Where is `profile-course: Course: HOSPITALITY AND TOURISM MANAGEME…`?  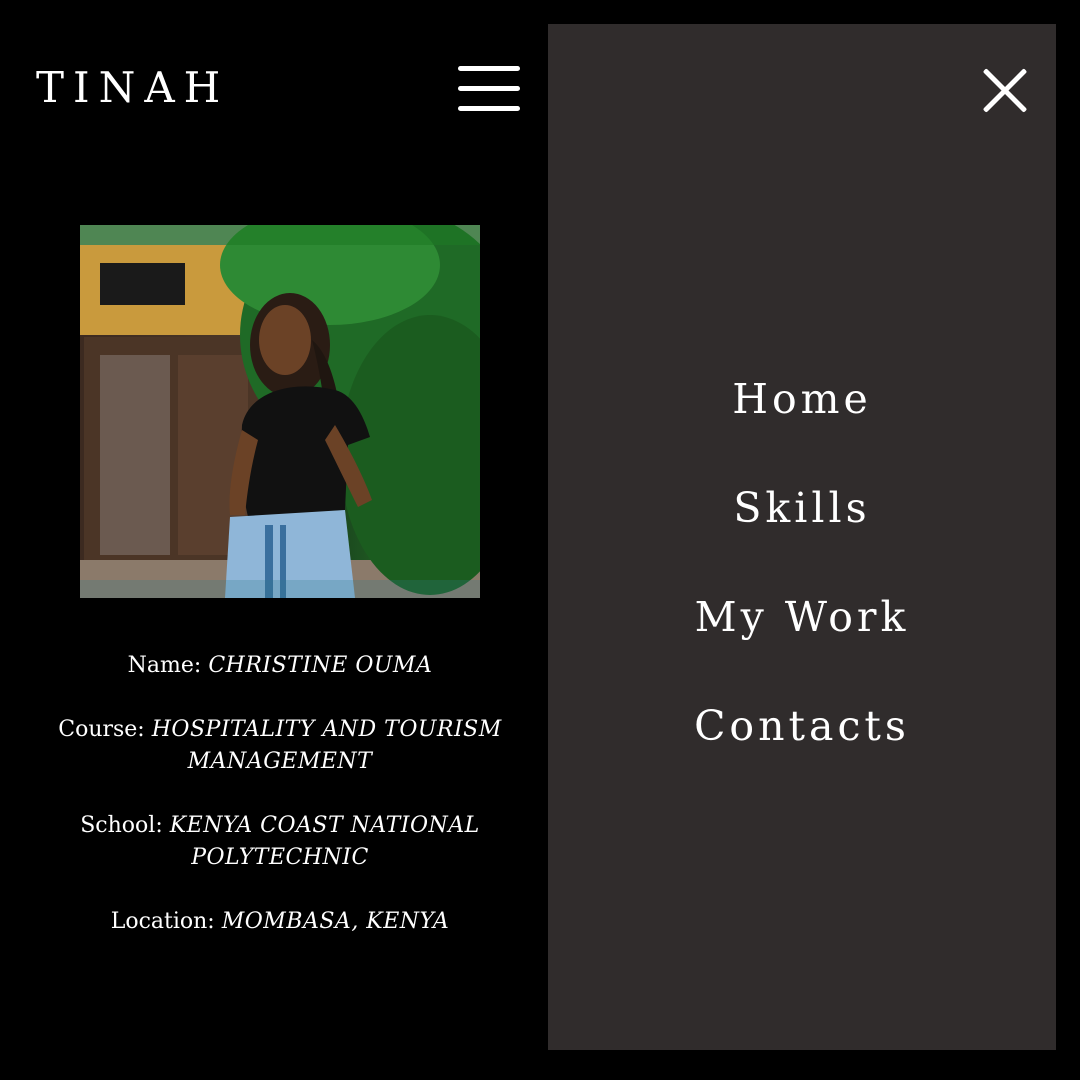 profile-course: Course: HOSPITALITY AND TOURISM MANAGEME… is located at coordinates (280, 746).